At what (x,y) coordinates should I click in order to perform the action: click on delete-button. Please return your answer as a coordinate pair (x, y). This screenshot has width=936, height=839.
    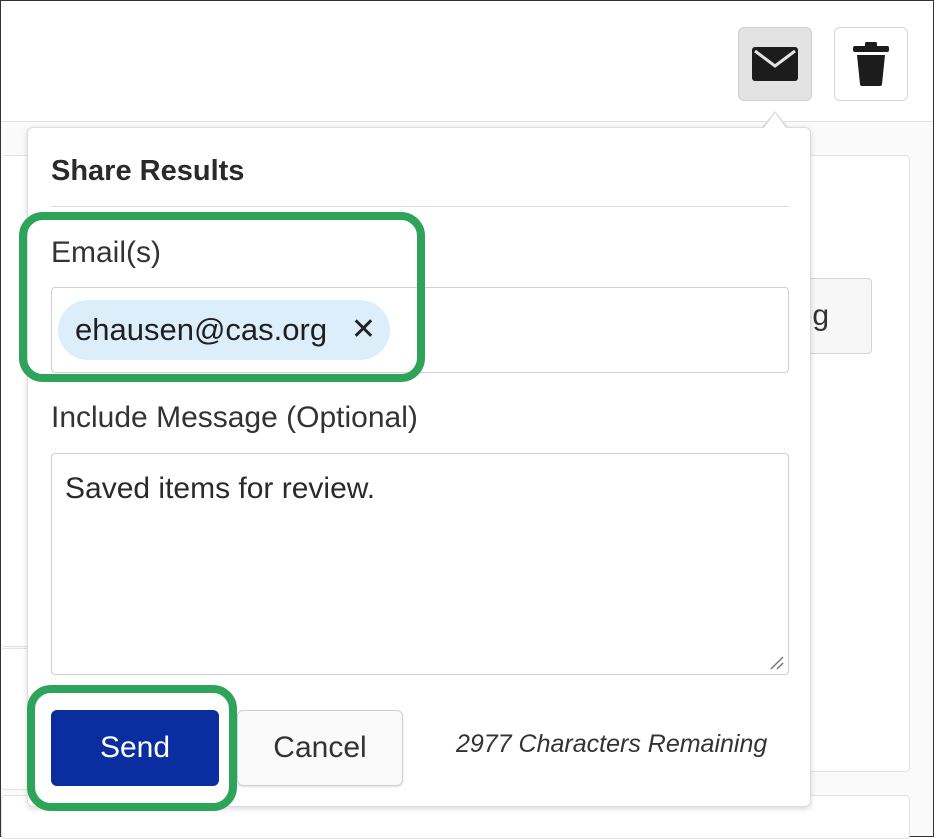
    Looking at the image, I should click on (871, 64).